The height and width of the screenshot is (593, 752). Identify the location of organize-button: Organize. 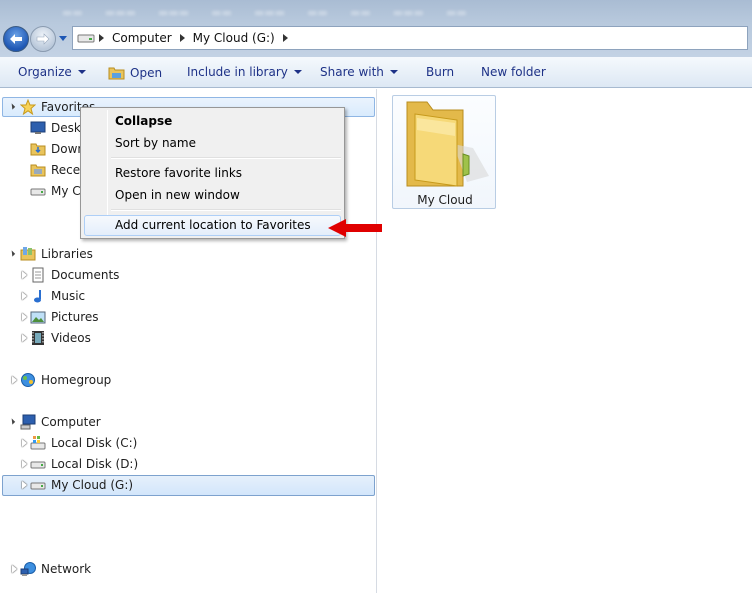
(52, 72).